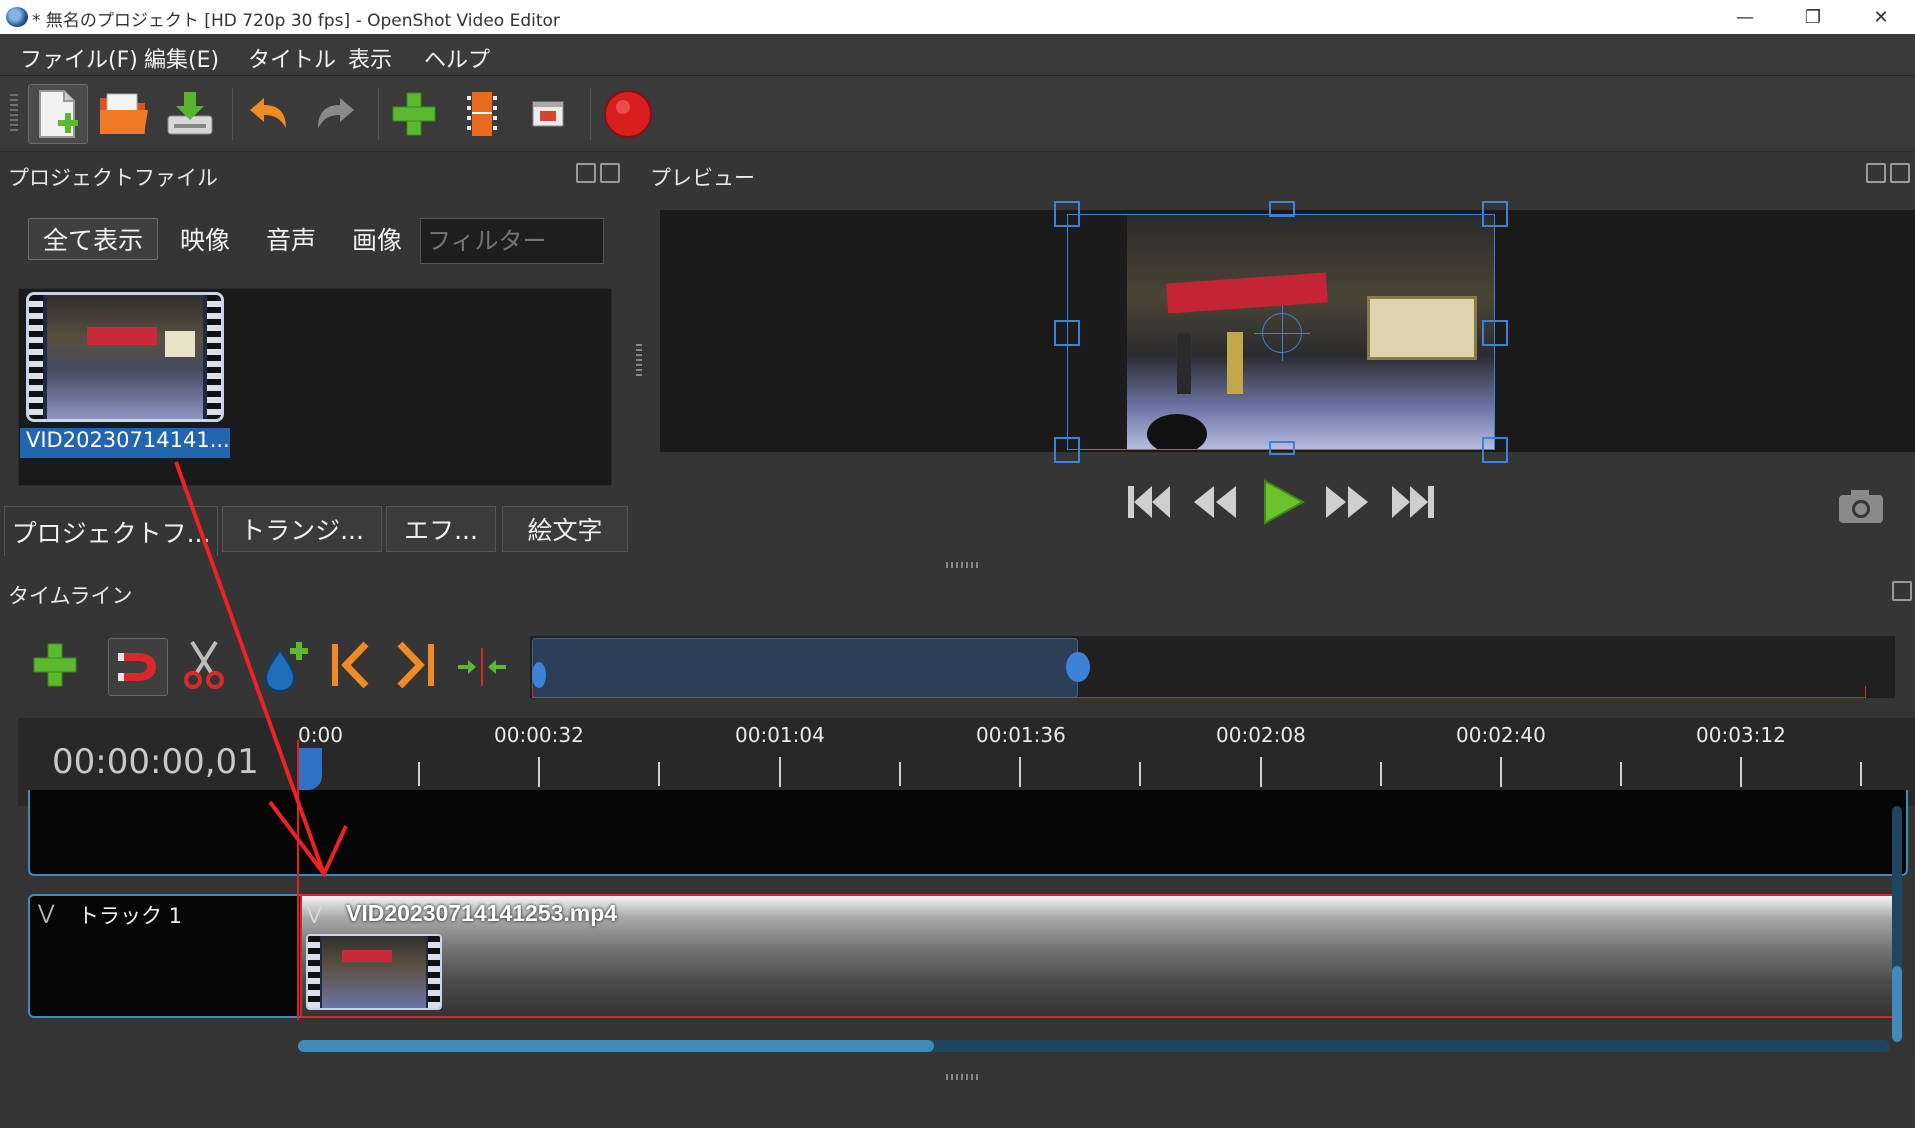 The image size is (1915, 1128). I want to click on menu-file: ファイル(F), so click(79, 58).